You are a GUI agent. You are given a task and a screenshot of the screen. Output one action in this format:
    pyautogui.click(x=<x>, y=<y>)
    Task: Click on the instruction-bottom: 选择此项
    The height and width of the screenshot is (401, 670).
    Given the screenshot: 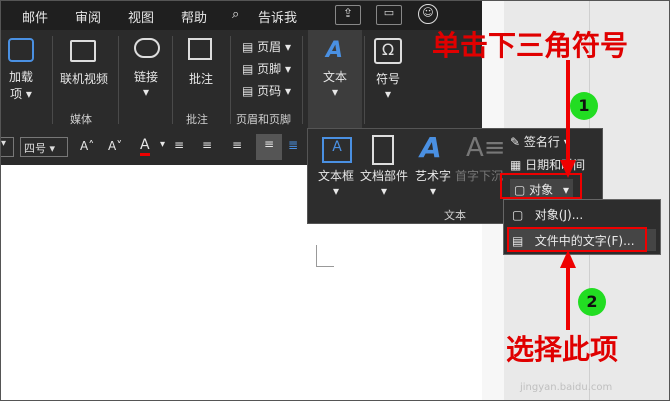 What is the action you would take?
    pyautogui.click(x=562, y=349)
    